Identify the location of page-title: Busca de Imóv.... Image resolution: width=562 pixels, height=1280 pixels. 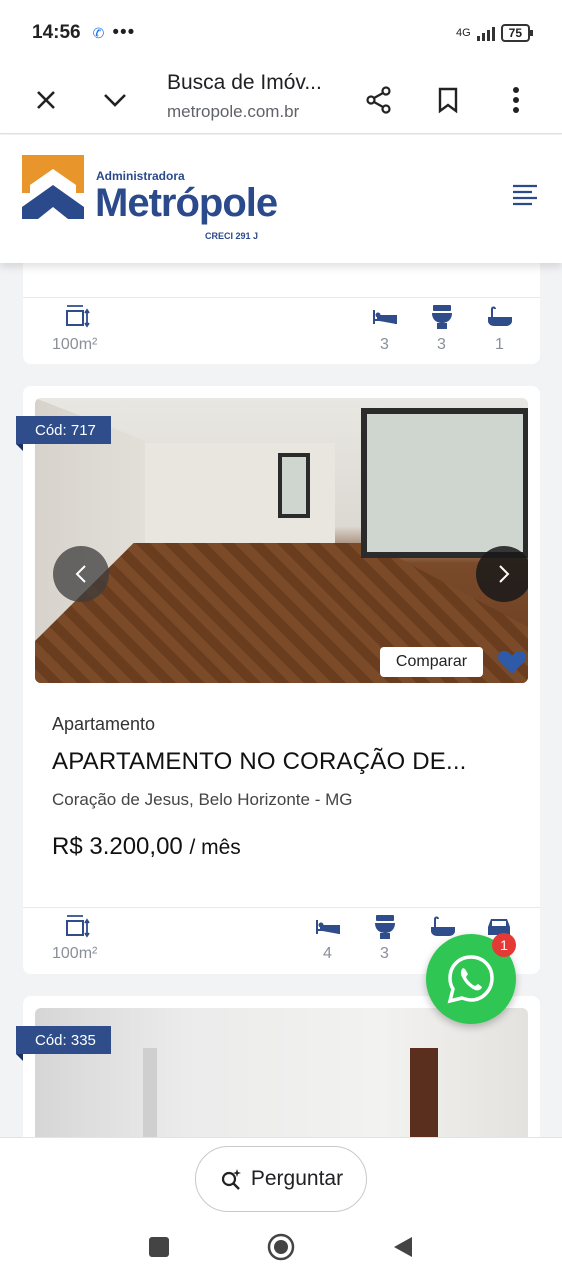
(244, 83).